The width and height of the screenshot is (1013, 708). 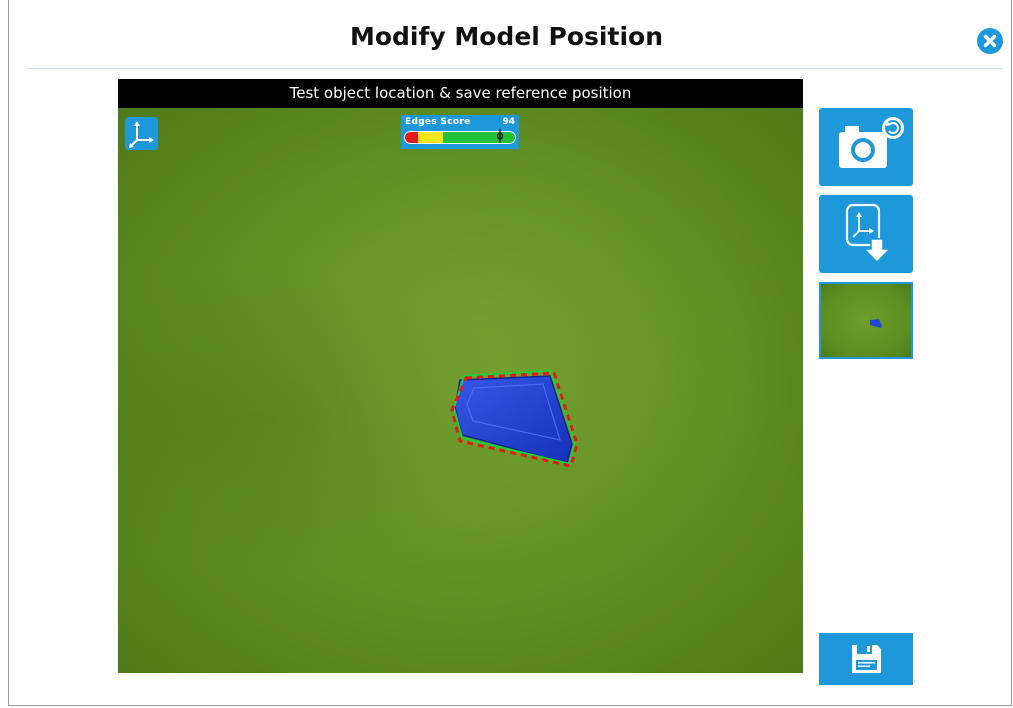 What do you see at coordinates (514, 418) in the screenshot?
I see `detected-object` at bounding box center [514, 418].